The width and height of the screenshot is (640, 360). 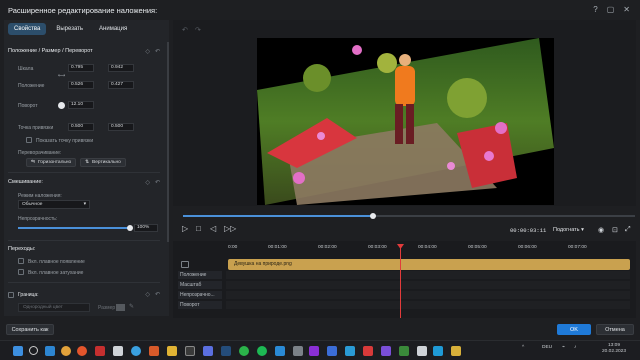 I want to click on clock: 13:09 20.02.2023, so click(x=614, y=349).